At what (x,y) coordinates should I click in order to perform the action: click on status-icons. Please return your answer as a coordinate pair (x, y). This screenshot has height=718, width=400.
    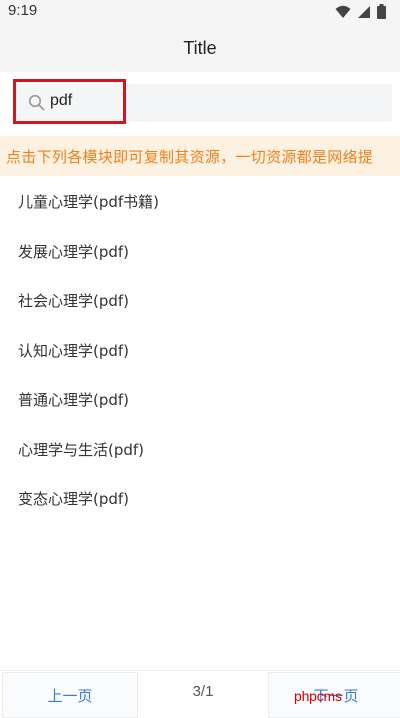
    Looking at the image, I should click on (360, 13).